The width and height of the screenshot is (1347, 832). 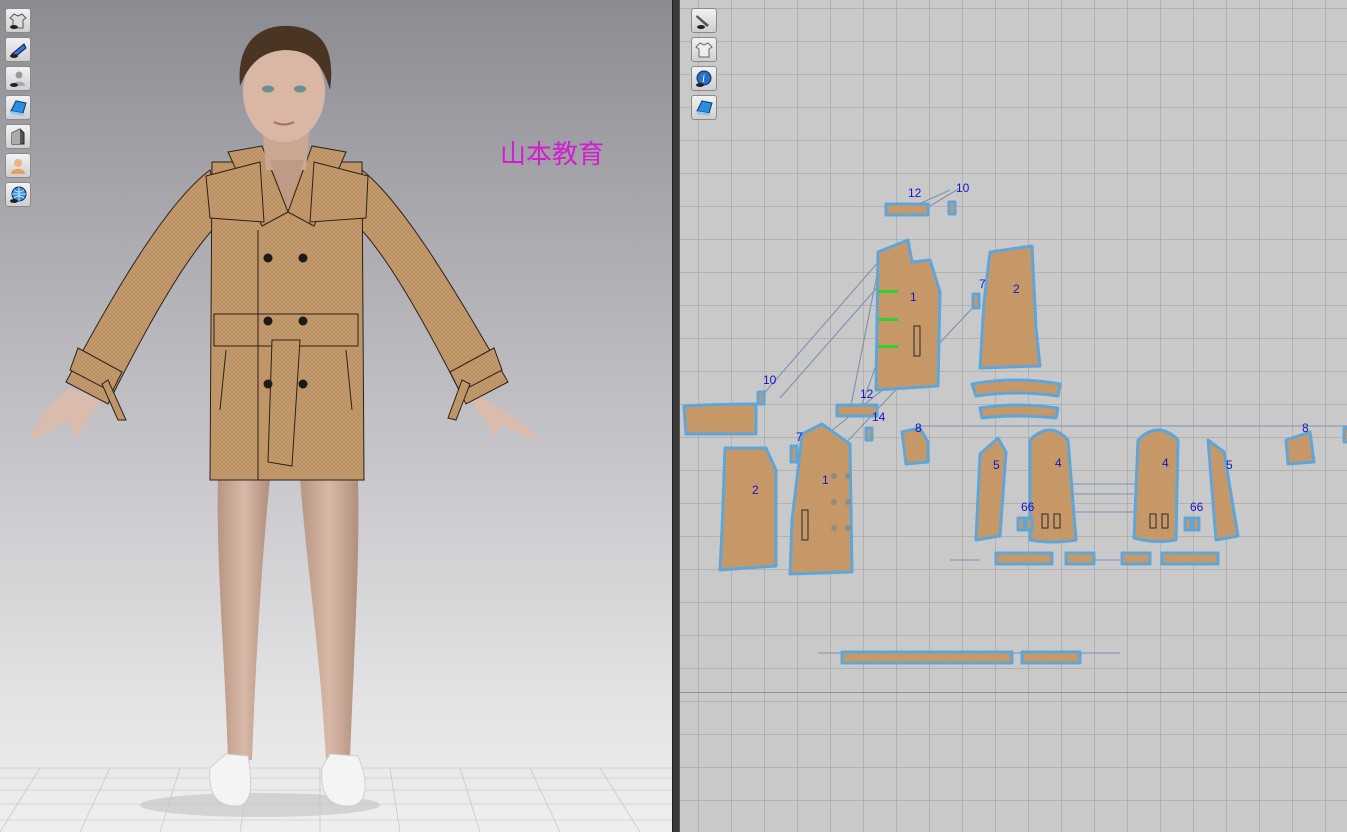 I want to click on show-pattern-icon, so click(x=18, y=49).